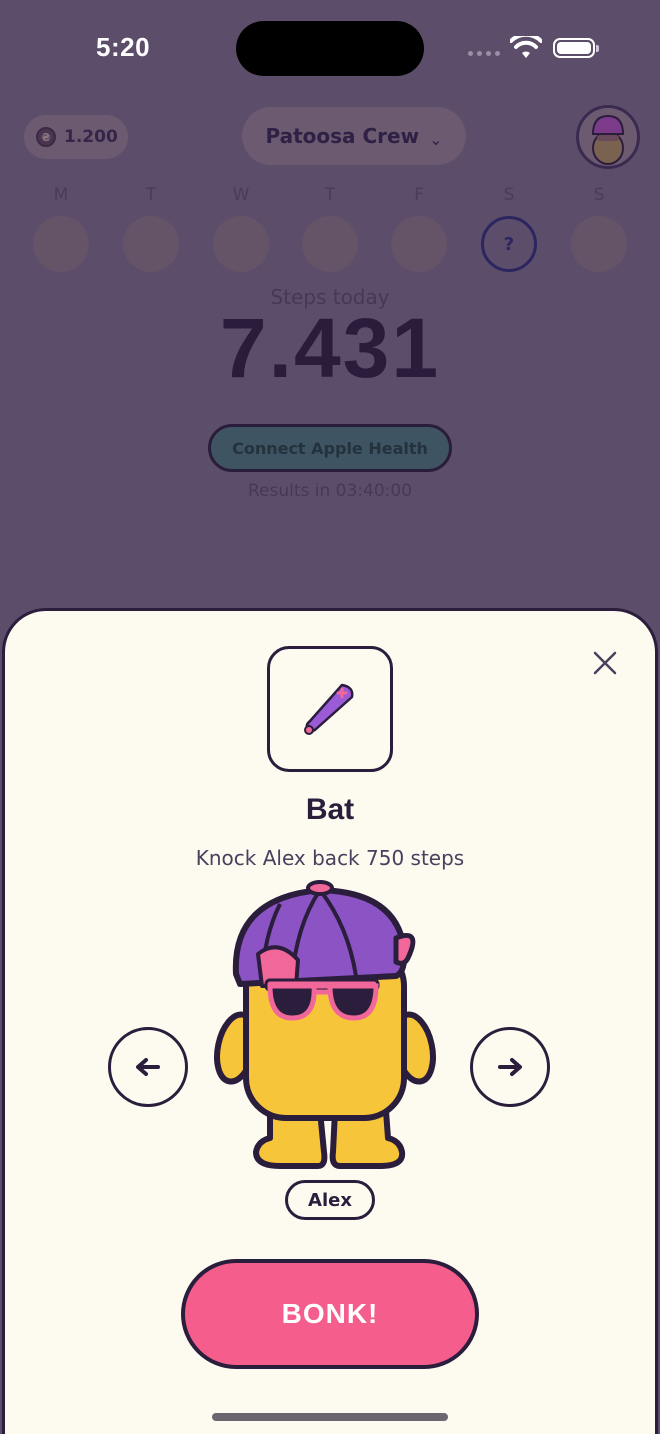  I want to click on close-icon, so click(605, 663).